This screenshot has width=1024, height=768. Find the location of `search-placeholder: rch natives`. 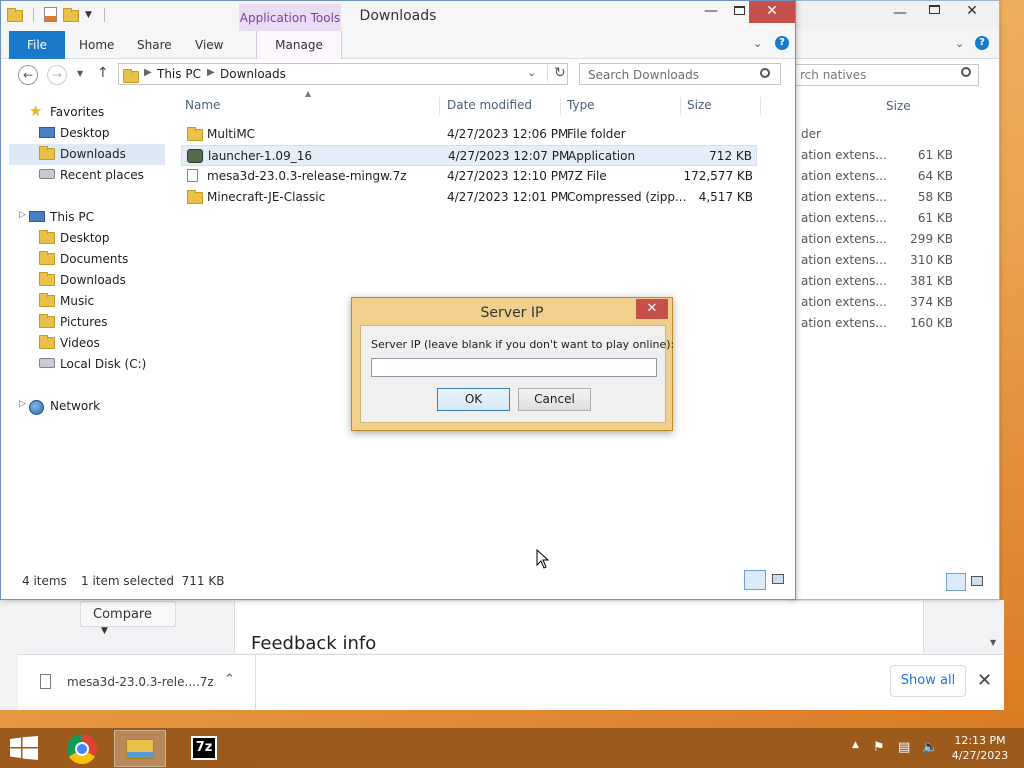

search-placeholder: rch natives is located at coordinates (833, 75).